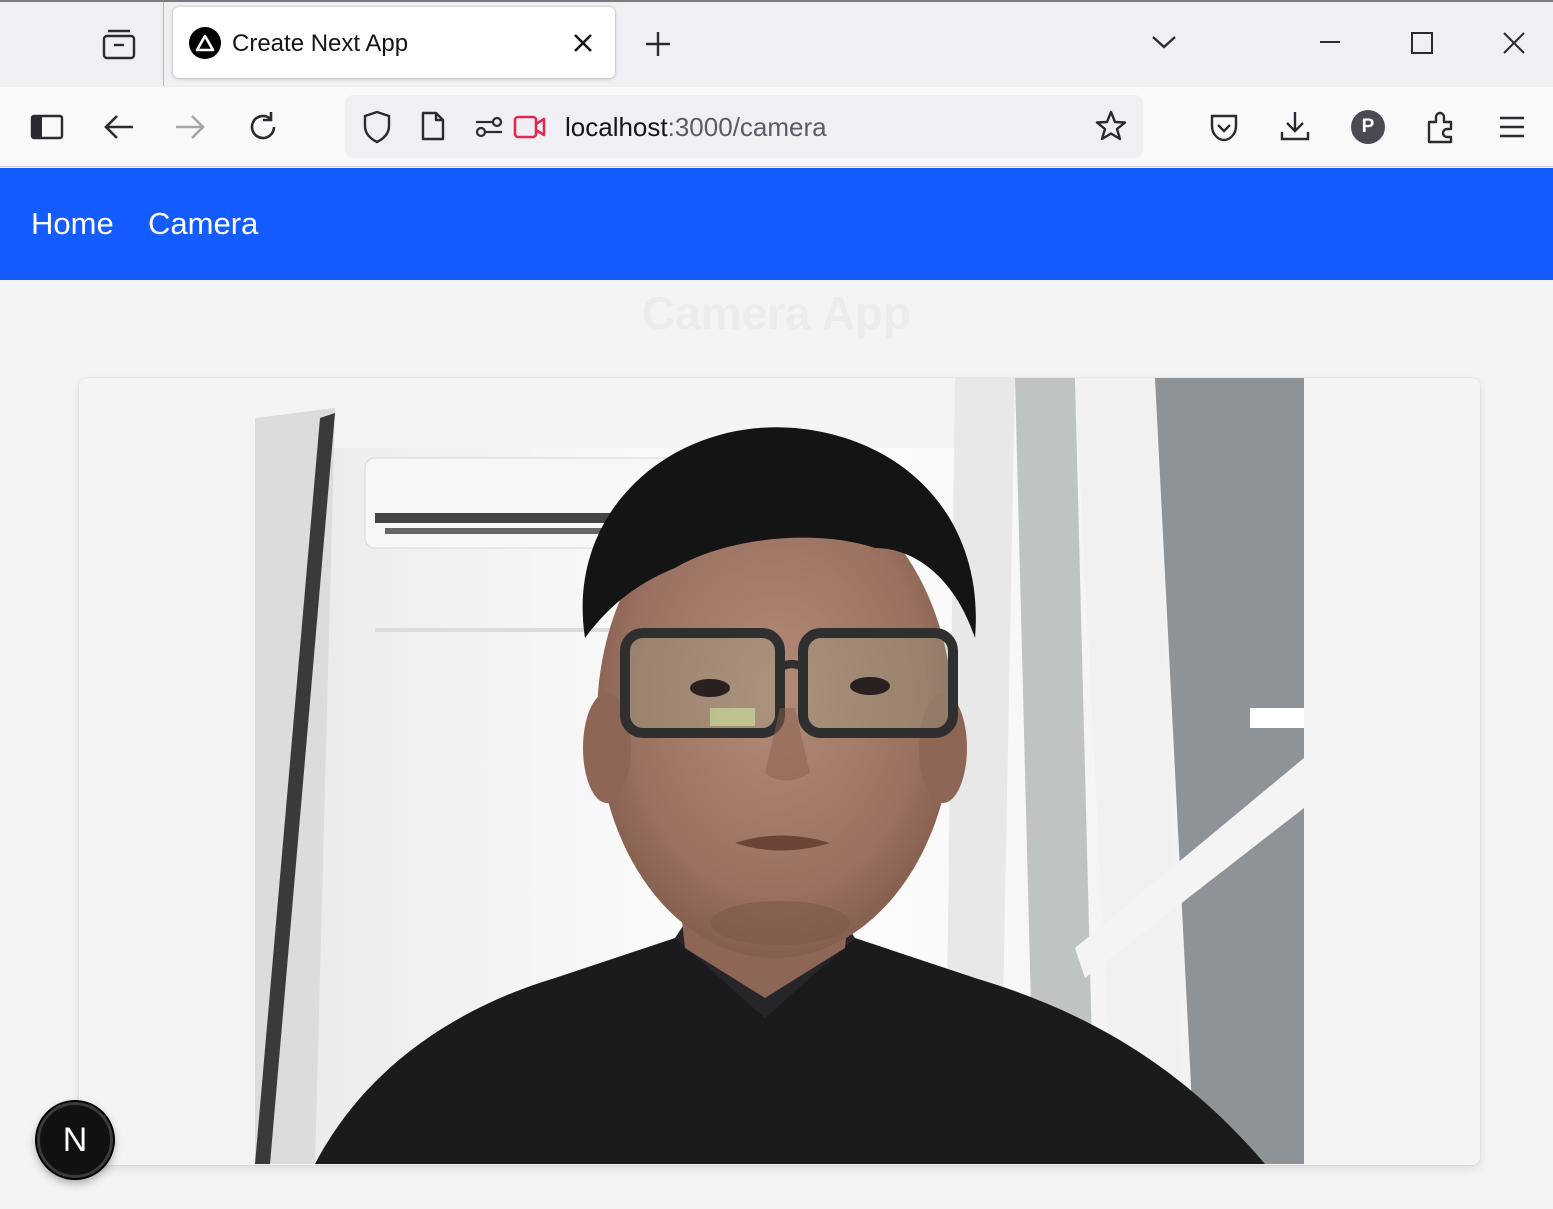 The image size is (1553, 1209). Describe the element at coordinates (658, 44) in the screenshot. I see `new-tab-icon` at that location.